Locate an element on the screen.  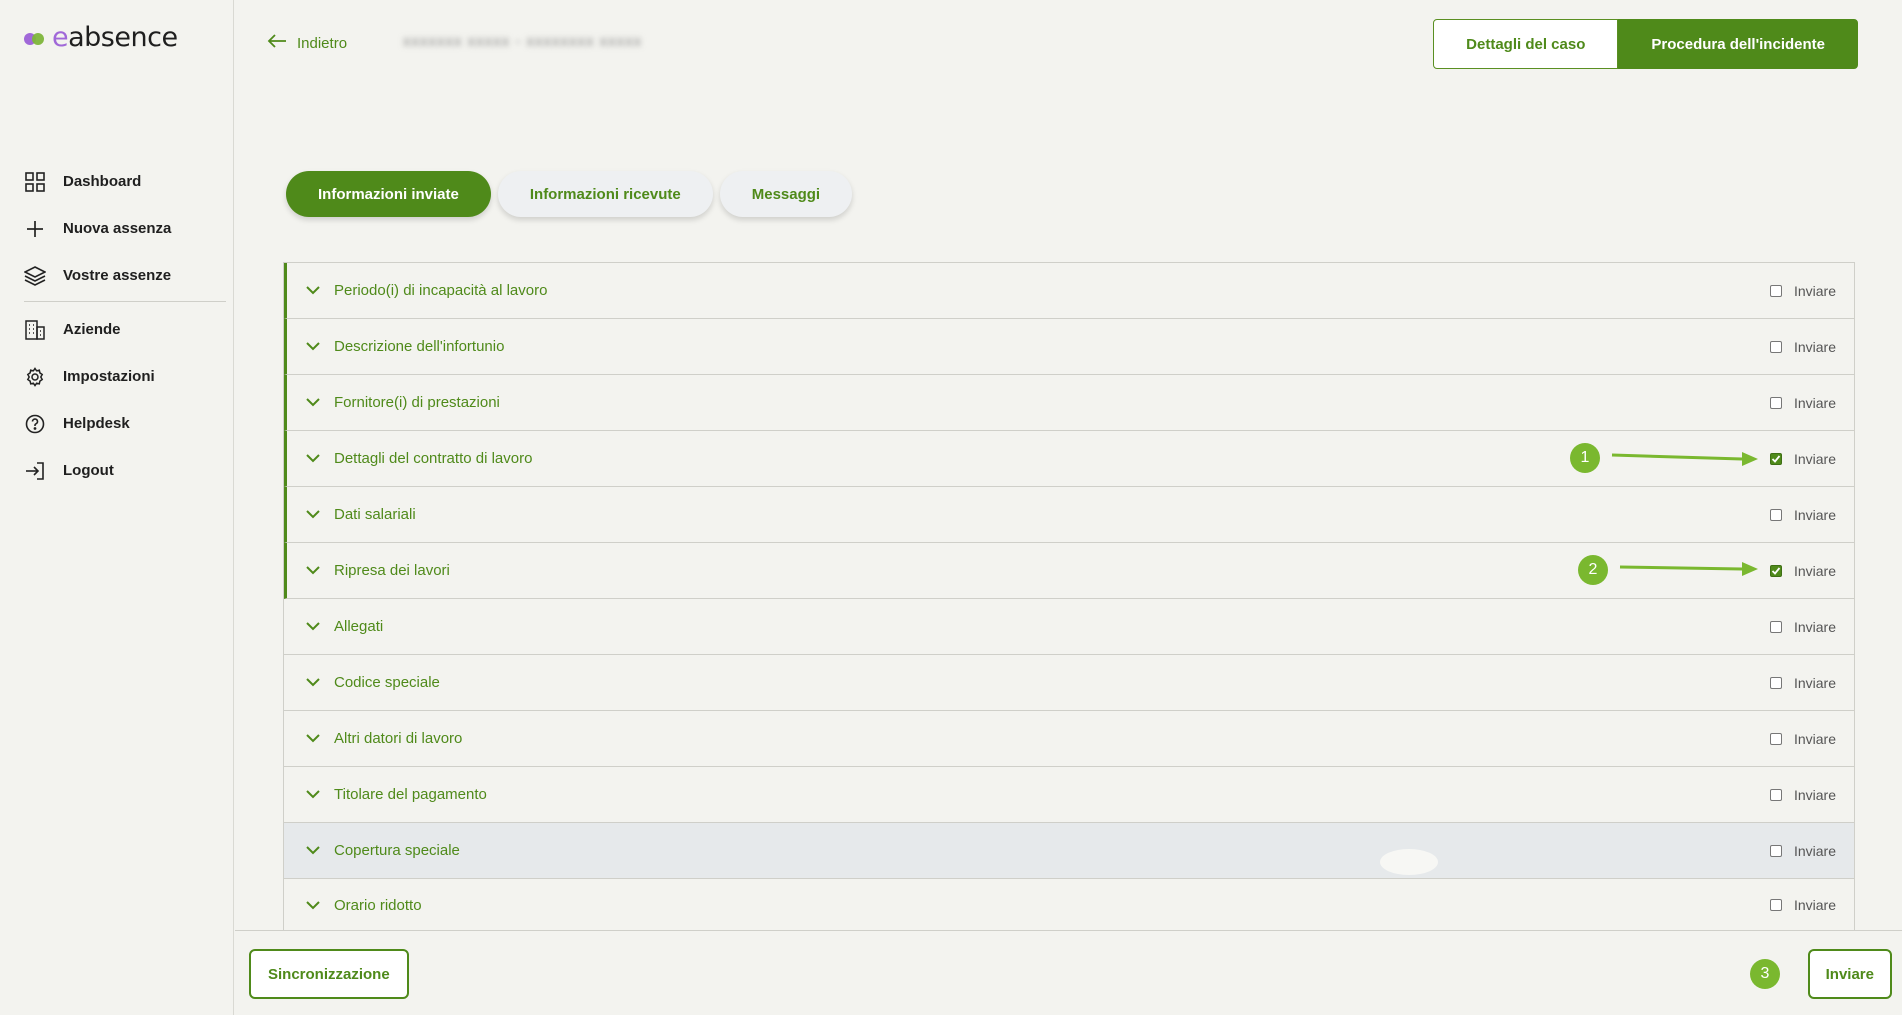
sidebar-item-label: Helpdesk is located at coordinates (96, 423).